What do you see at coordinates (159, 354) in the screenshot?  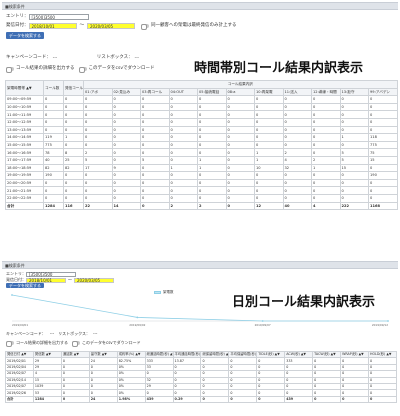 I see `daily-col-header: 総通話時間(秒) ▲▼` at bounding box center [159, 354].